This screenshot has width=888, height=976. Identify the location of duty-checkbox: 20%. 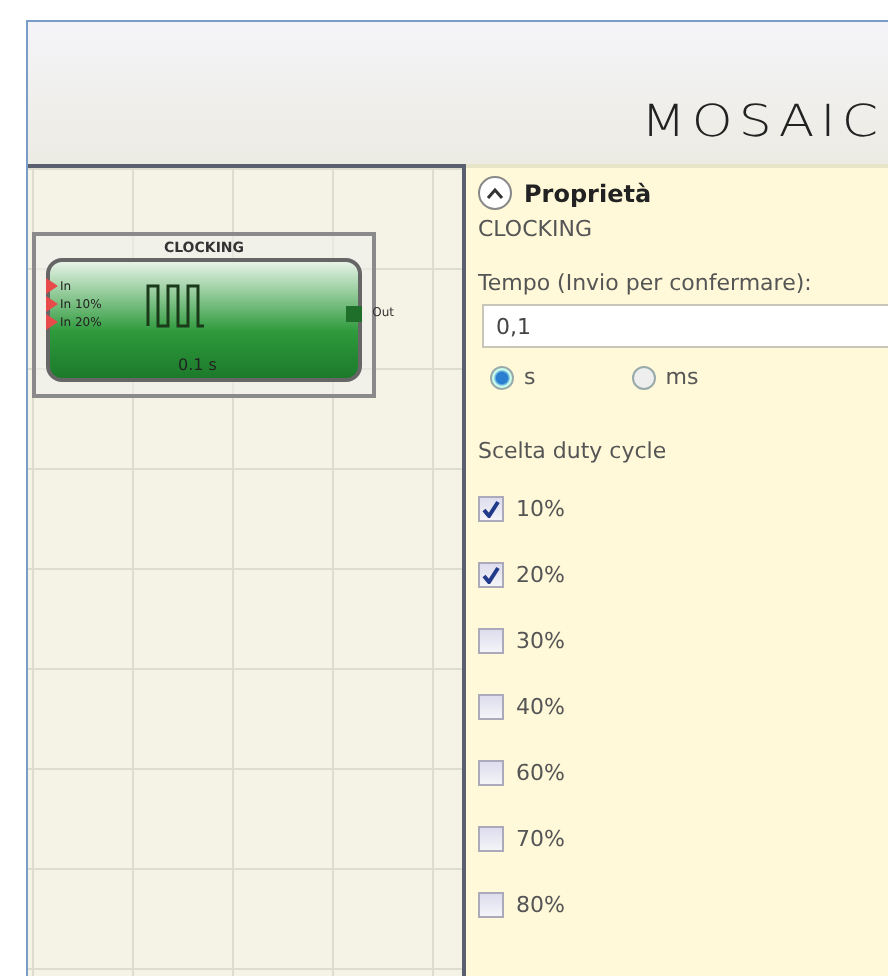
(683, 575).